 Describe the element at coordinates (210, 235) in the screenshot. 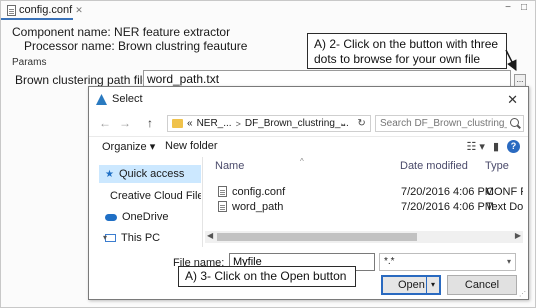

I see `scroll-left-icon: ◀` at that location.